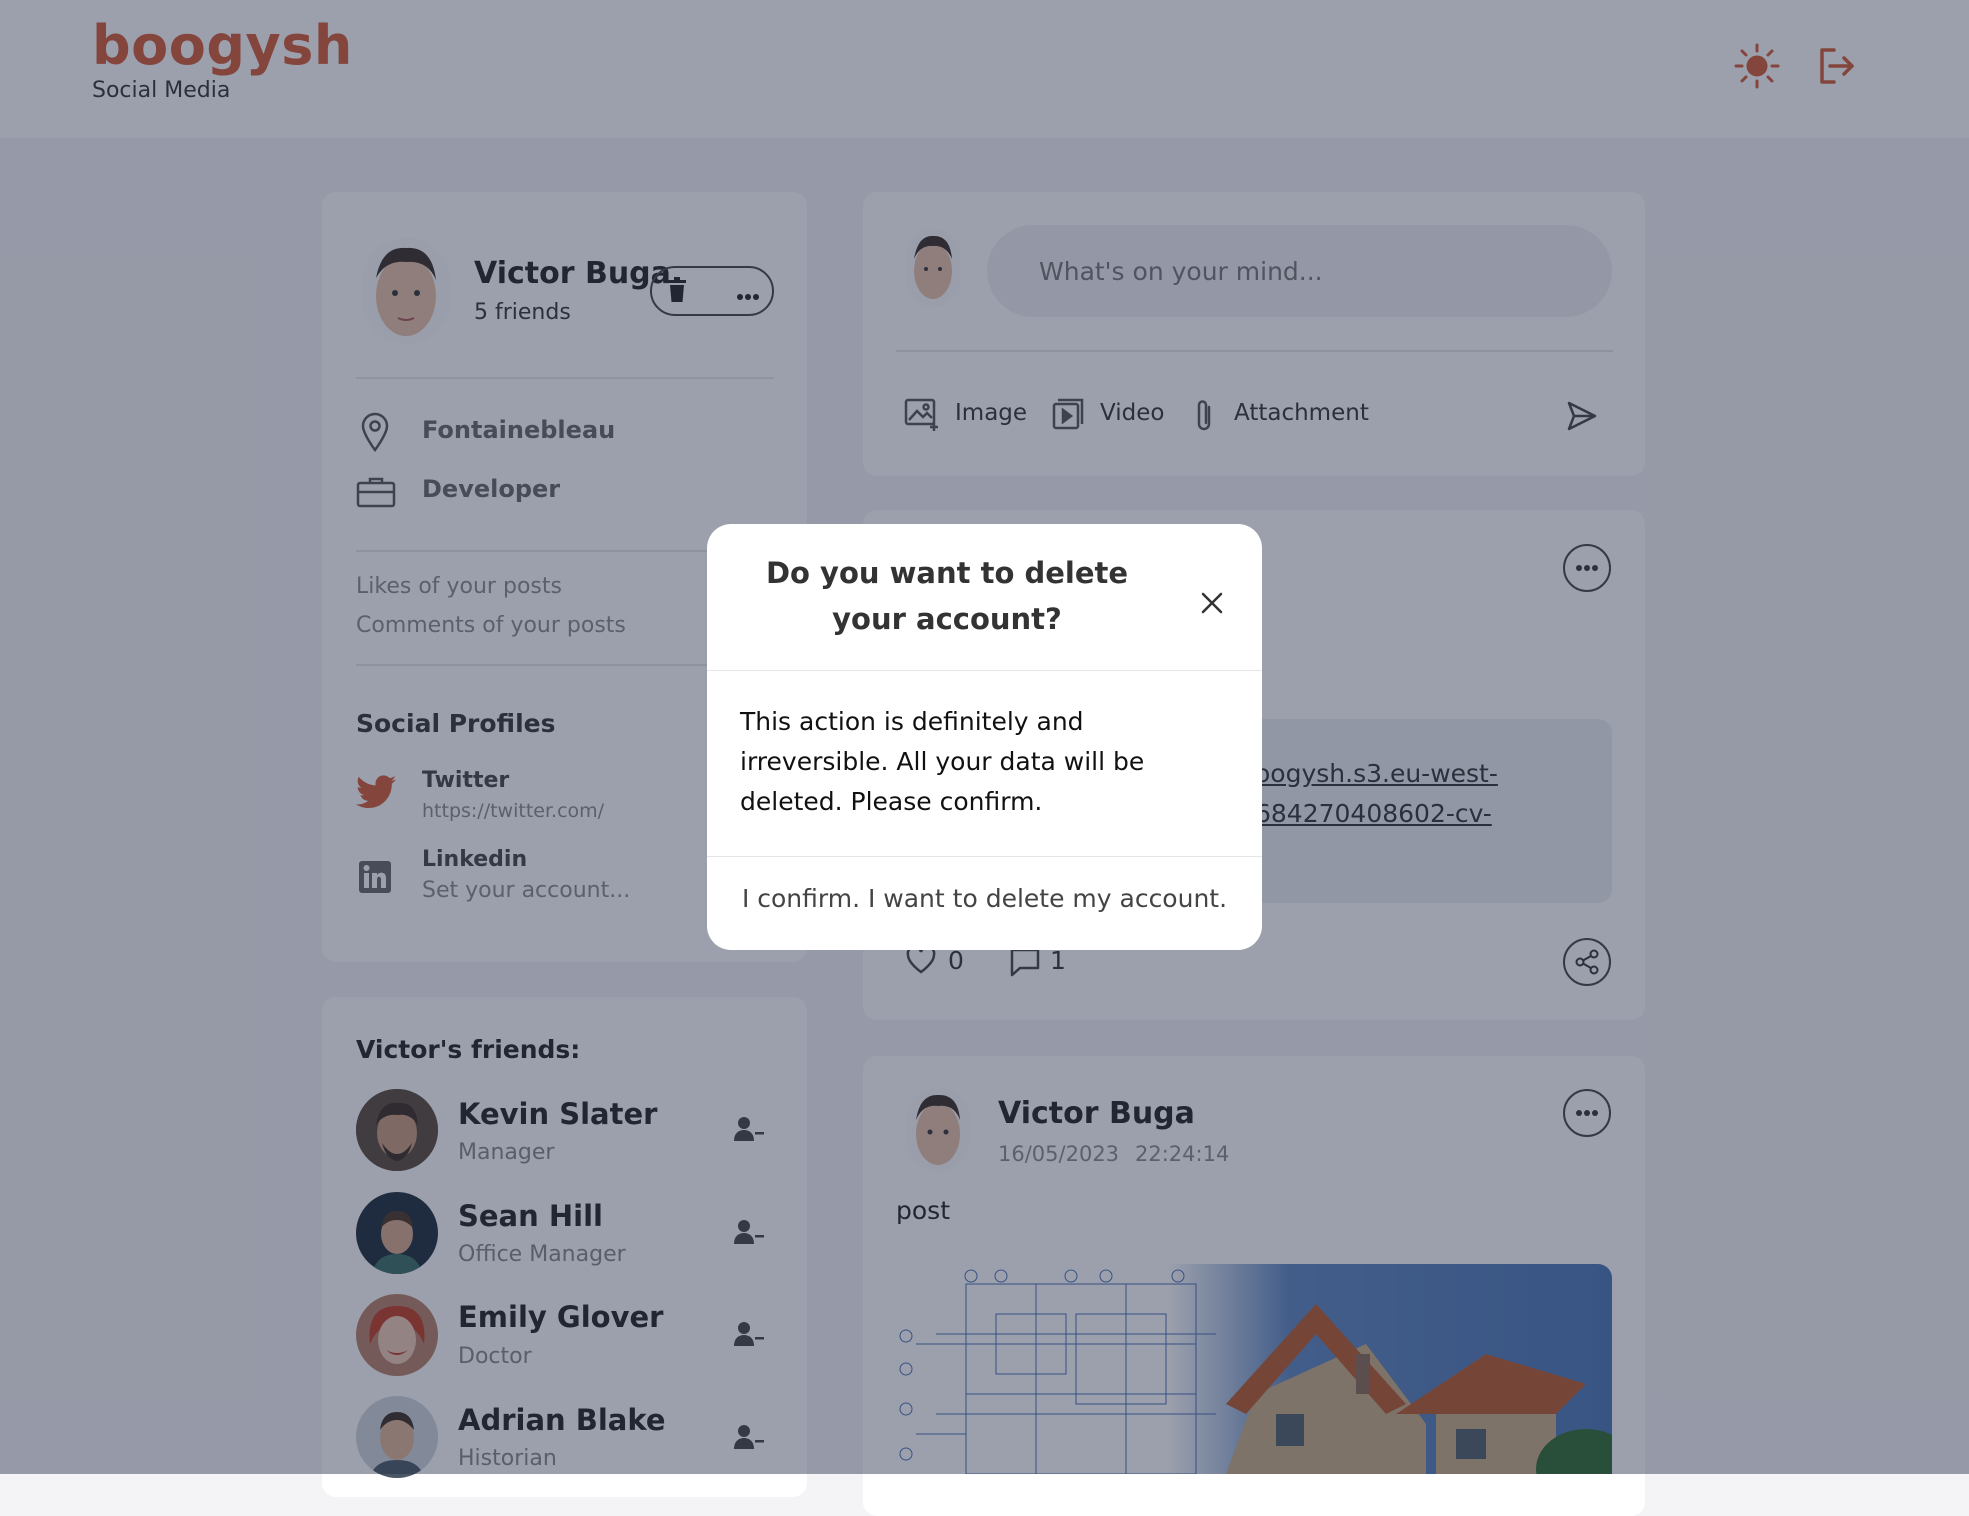 This screenshot has height=1516, width=1969. What do you see at coordinates (984, 898) in the screenshot?
I see `confirm-delete-button: I confirm. I want to delete my account.` at bounding box center [984, 898].